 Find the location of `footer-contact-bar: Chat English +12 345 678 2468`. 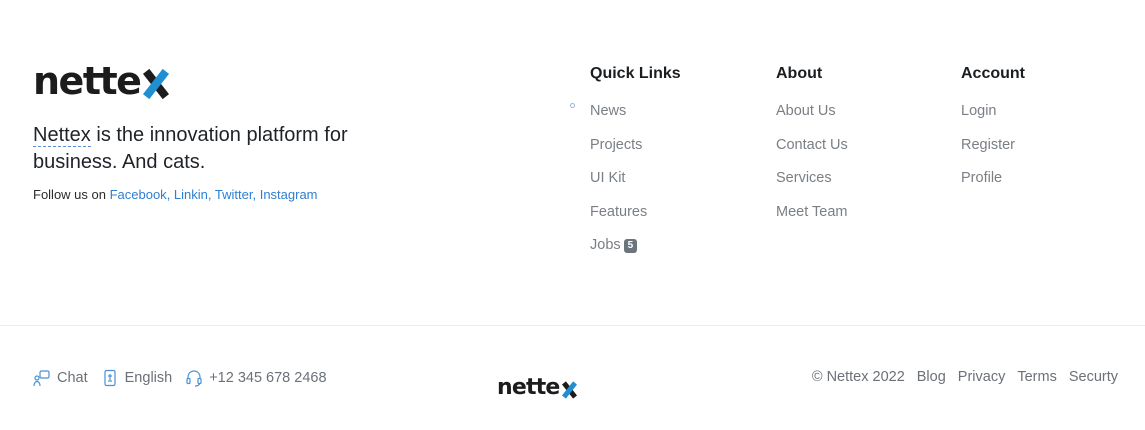

footer-contact-bar: Chat English +12 345 678 2468 is located at coordinates (186, 378).